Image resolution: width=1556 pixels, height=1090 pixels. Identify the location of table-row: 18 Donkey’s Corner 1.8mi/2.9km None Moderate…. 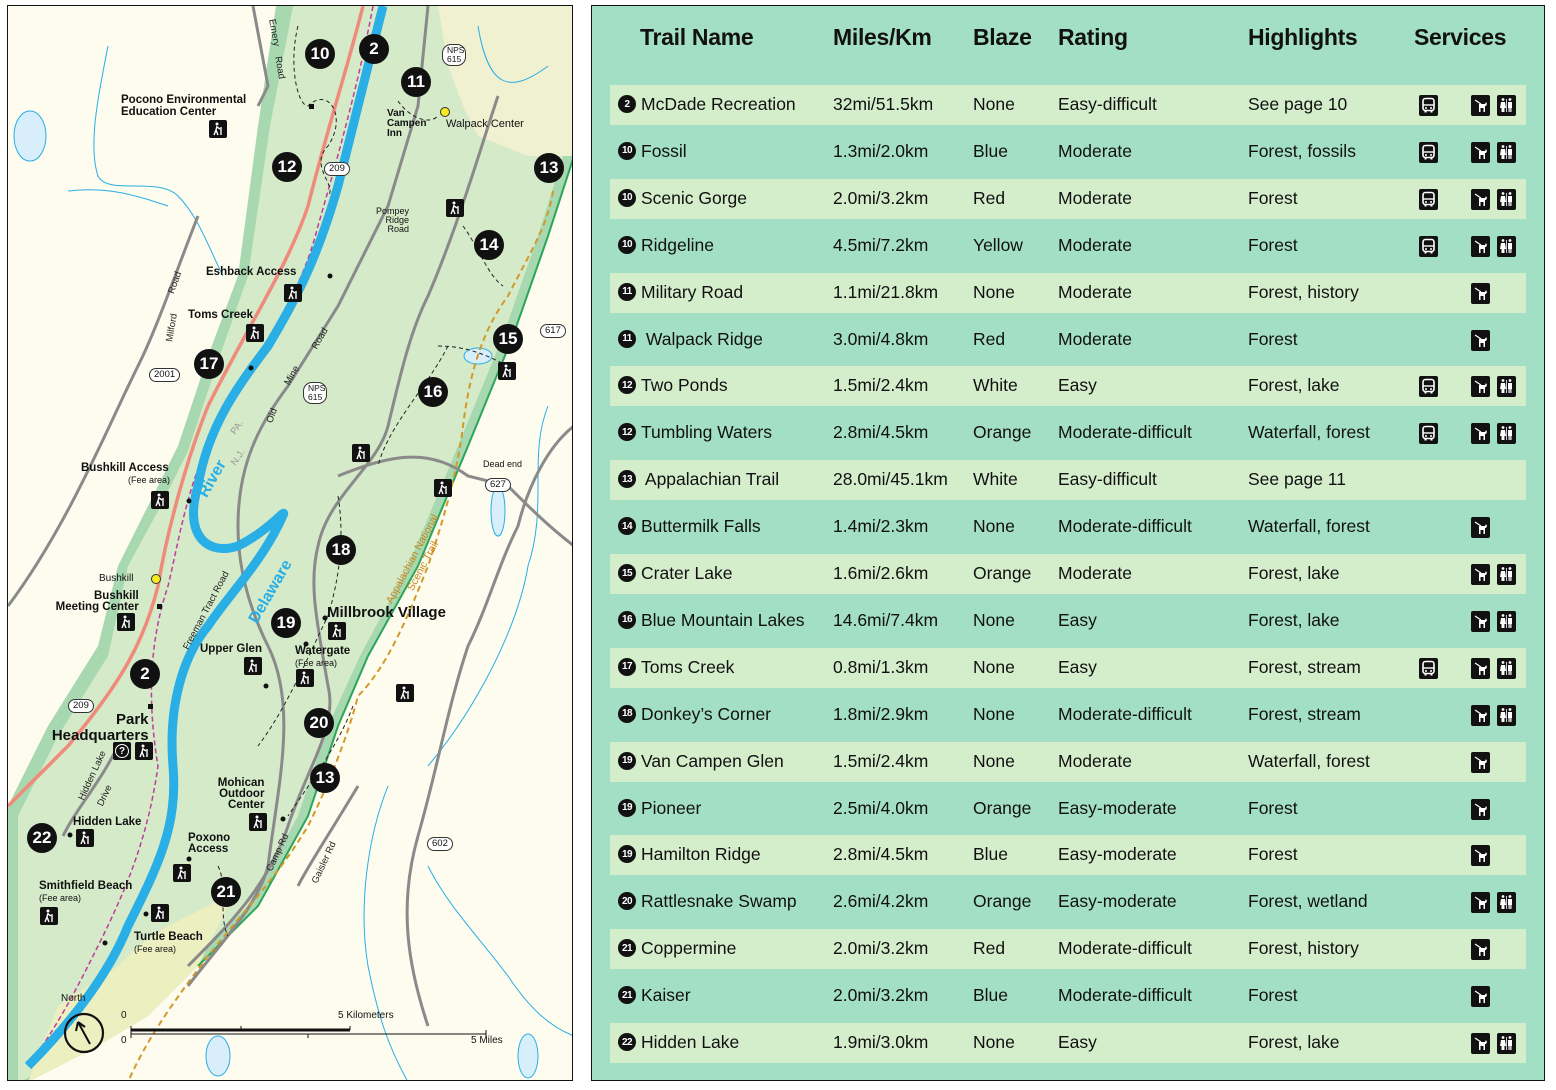
(1068, 715).